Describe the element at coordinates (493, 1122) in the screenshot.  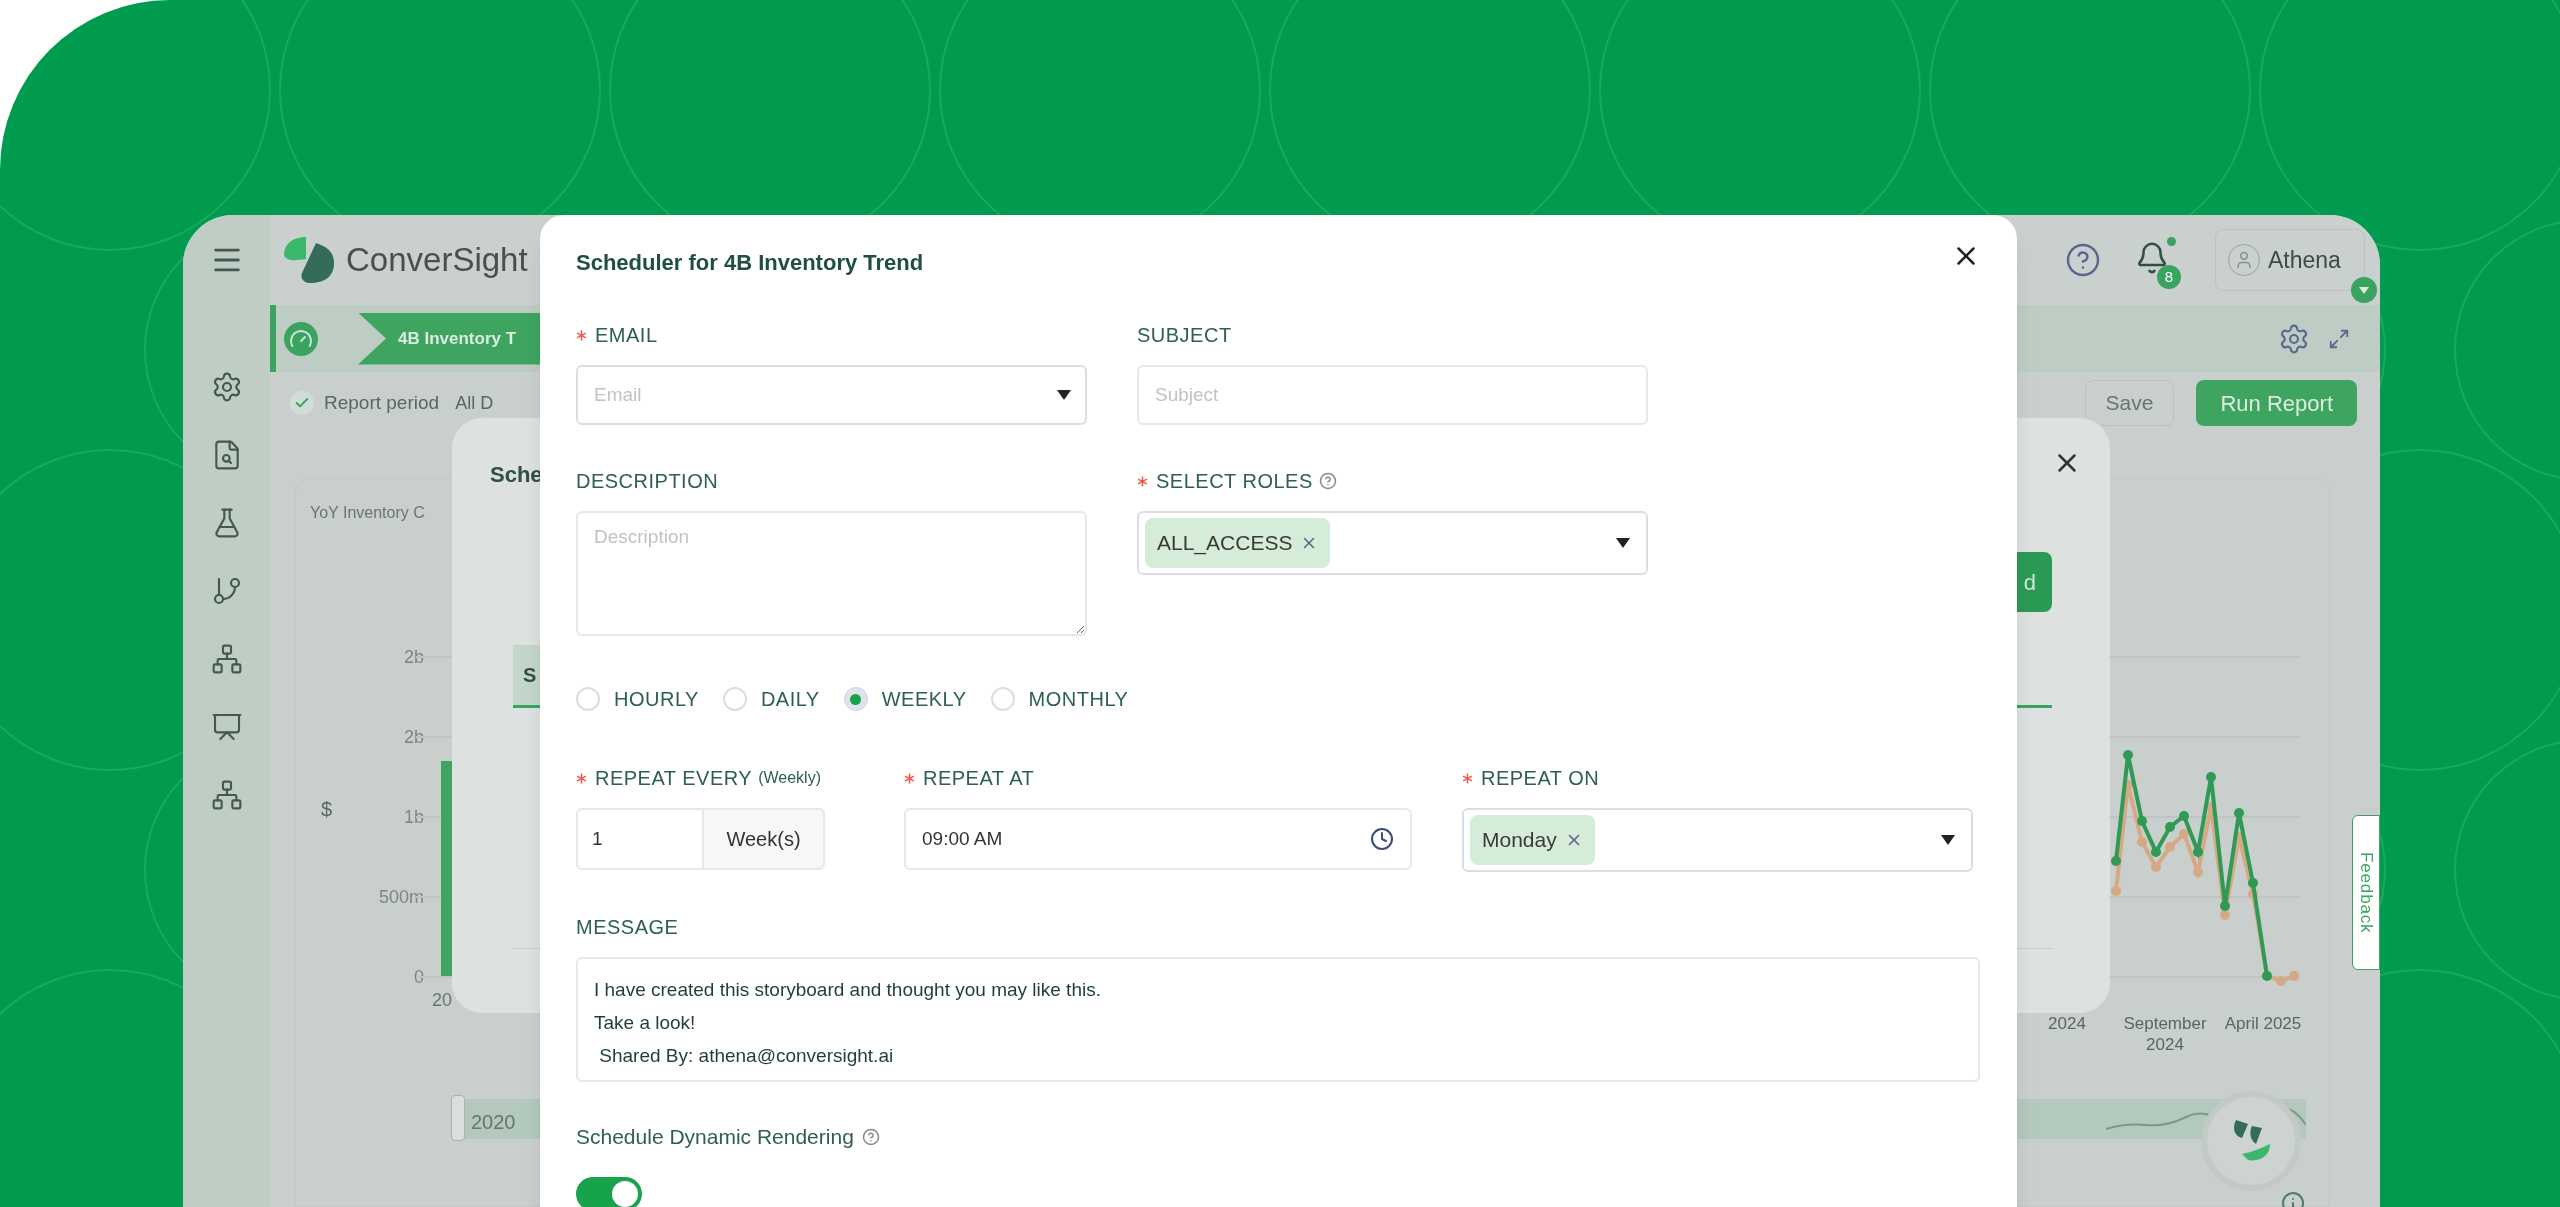
I see `range-start-label: 2020` at that location.